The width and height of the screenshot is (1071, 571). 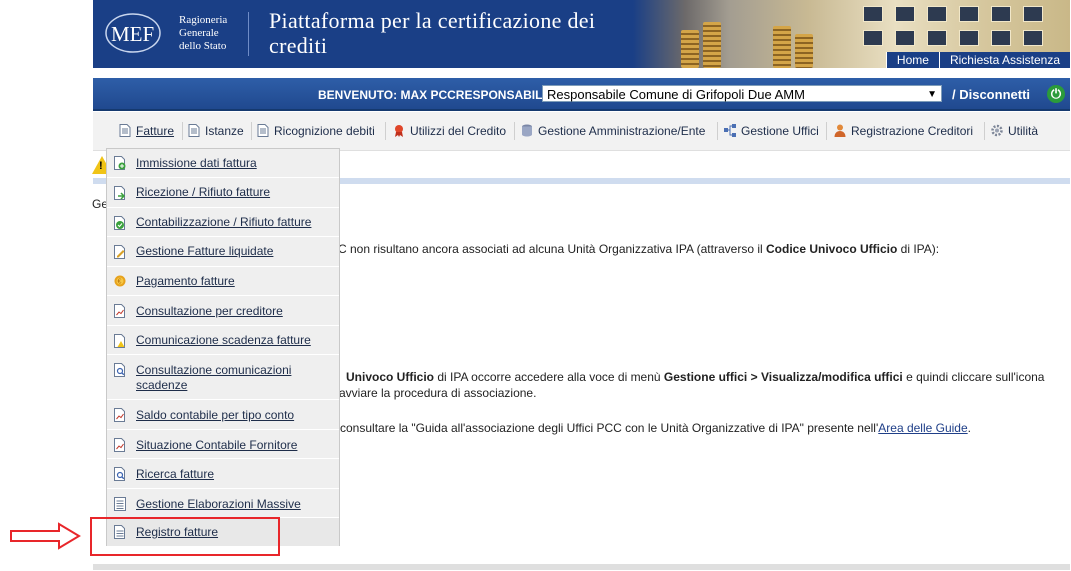 I want to click on org-name: Ragioneria Generale dello Stato, so click(x=203, y=33).